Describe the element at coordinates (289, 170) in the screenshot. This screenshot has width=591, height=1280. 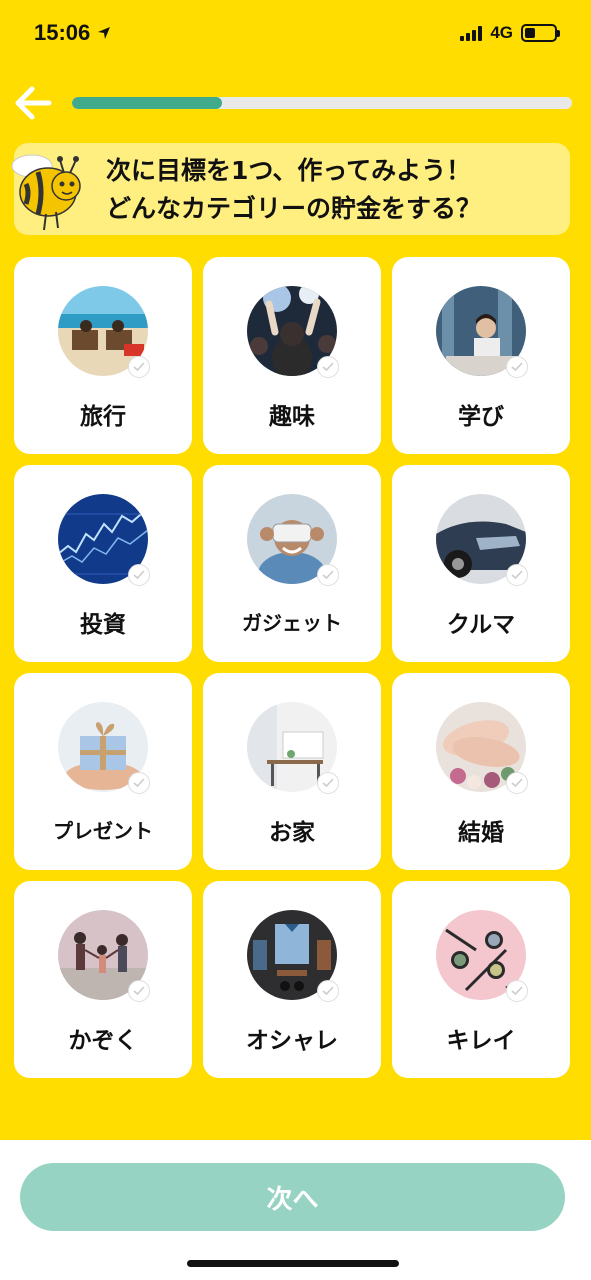
I see `title-line-1: 次に目標を1つ、作ってみよう！` at that location.